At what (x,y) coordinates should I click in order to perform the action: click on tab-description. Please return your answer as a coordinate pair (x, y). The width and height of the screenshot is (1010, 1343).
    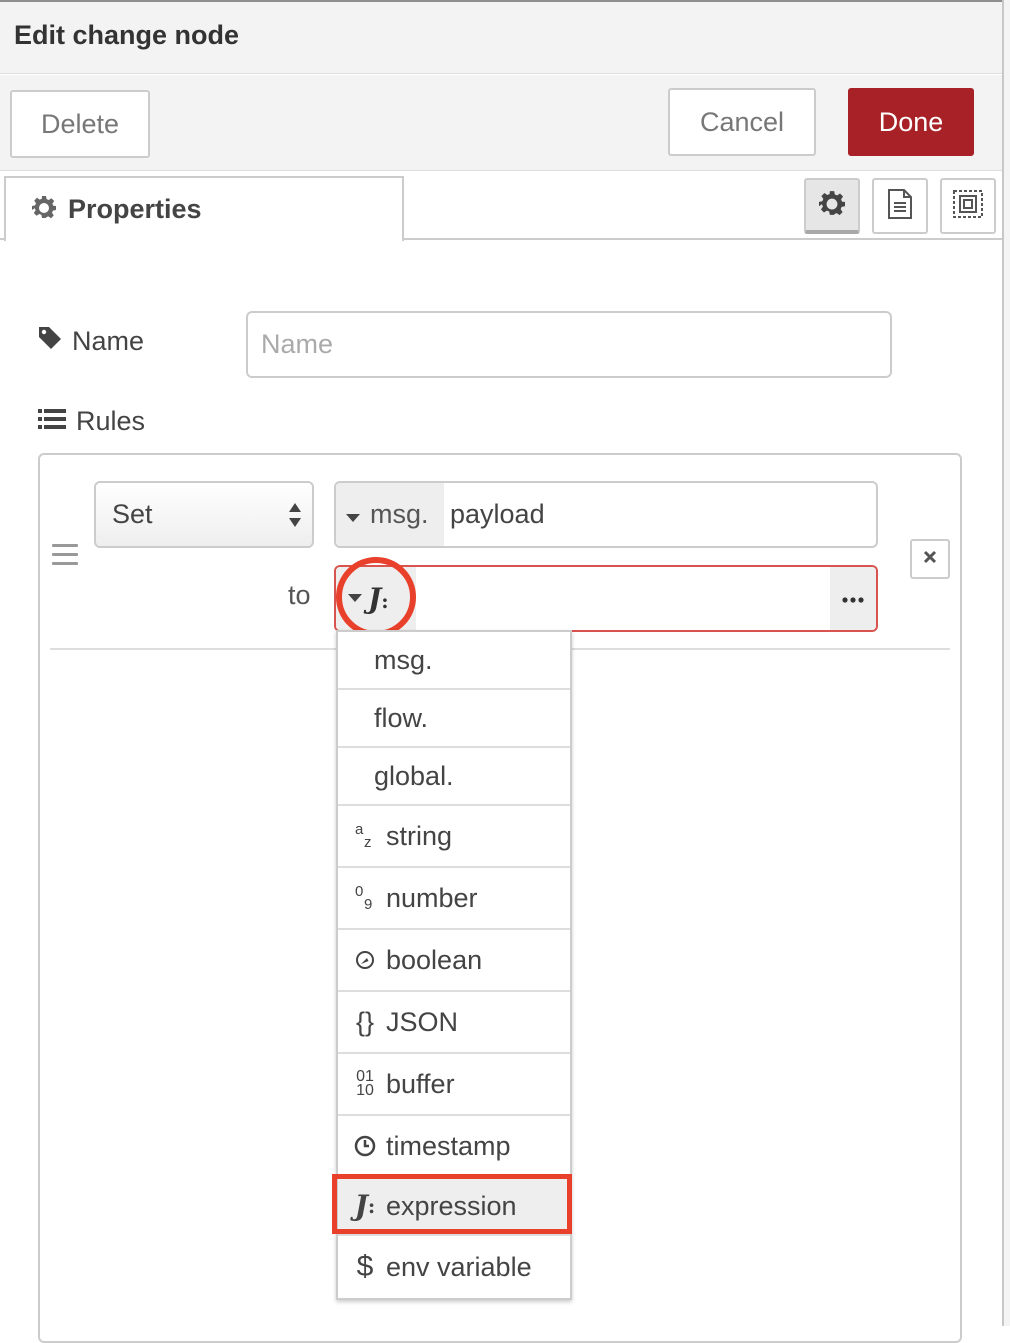
    Looking at the image, I should click on (900, 206).